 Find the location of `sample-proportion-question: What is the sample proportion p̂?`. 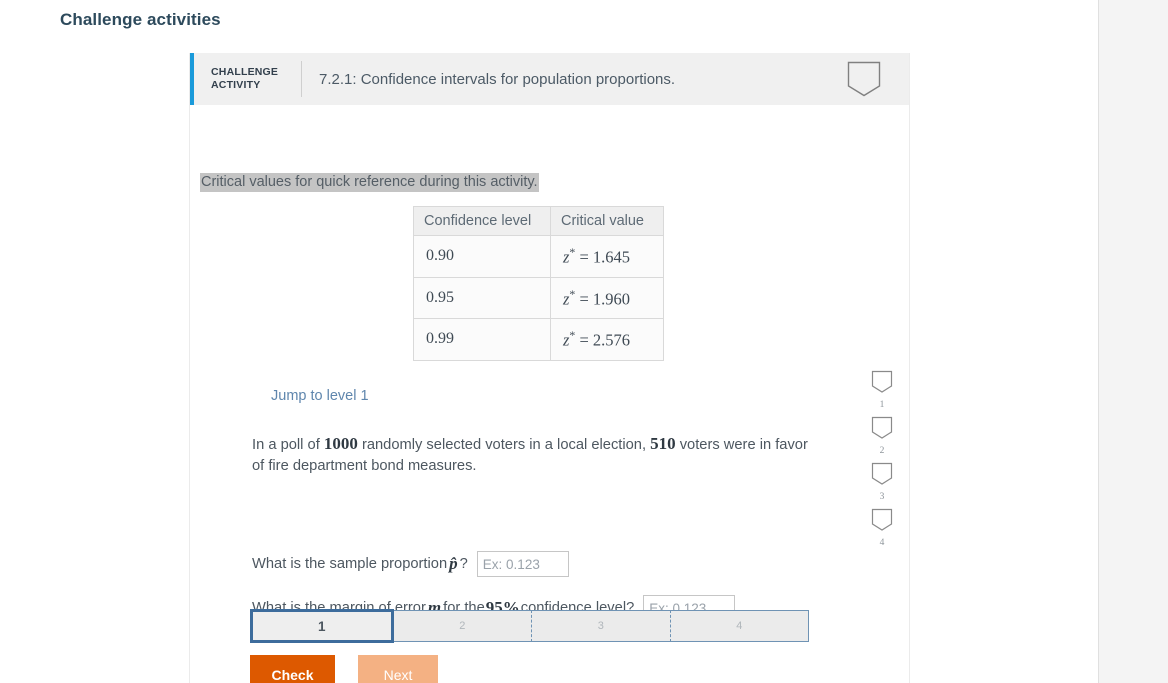

sample-proportion-question: What is the sample proportion p̂? is located at coordinates (410, 564).